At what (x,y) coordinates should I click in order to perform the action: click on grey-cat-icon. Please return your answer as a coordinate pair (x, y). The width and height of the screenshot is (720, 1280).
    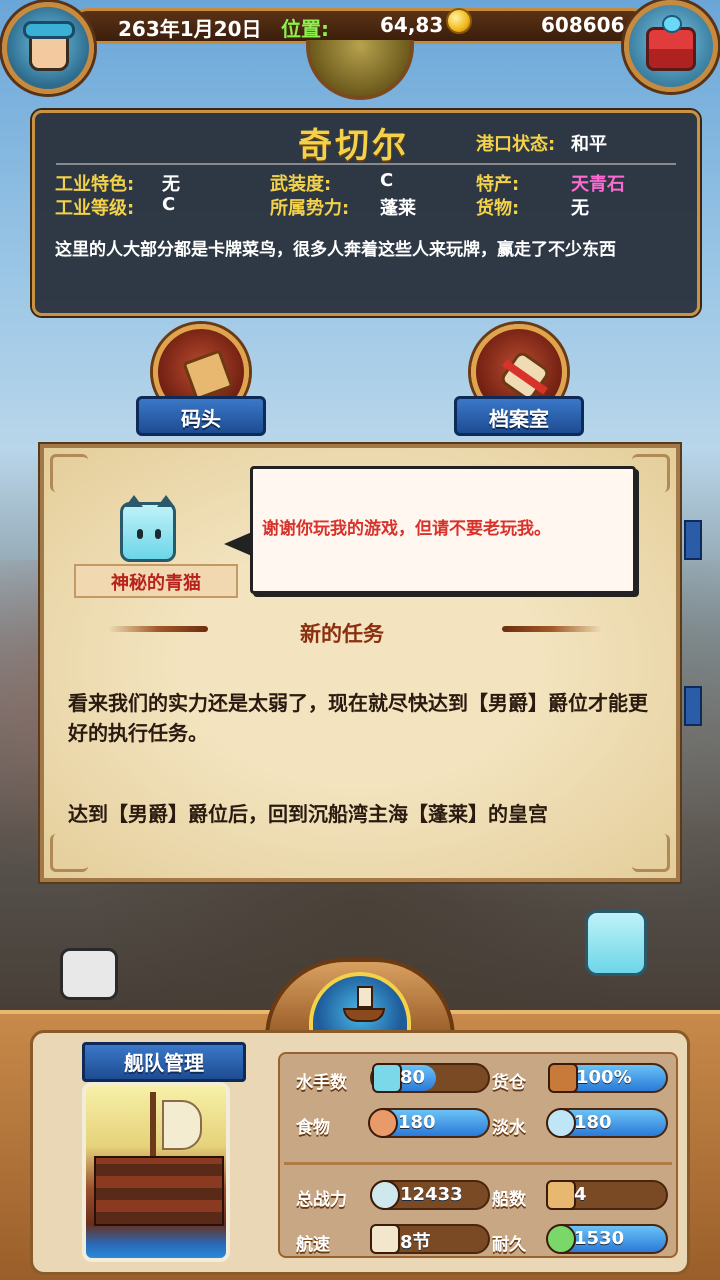
    Looking at the image, I should click on (89, 974).